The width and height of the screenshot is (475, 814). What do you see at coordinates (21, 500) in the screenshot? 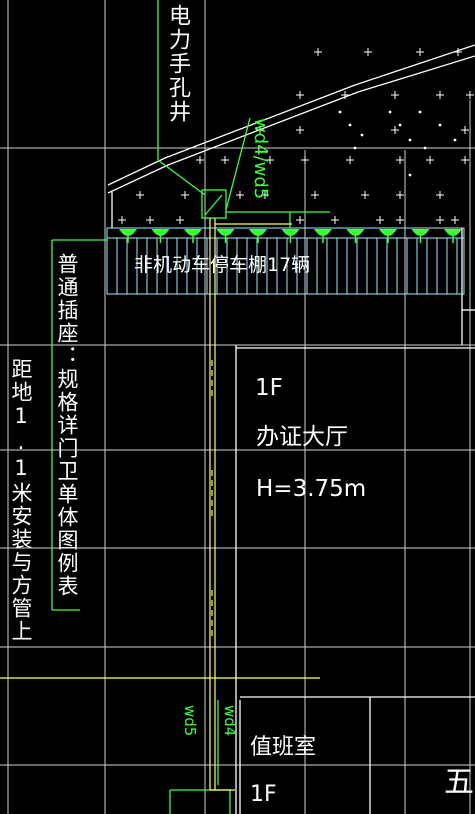
I see `socket-height-note: 距地1.1米安装与方管上` at bounding box center [21, 500].